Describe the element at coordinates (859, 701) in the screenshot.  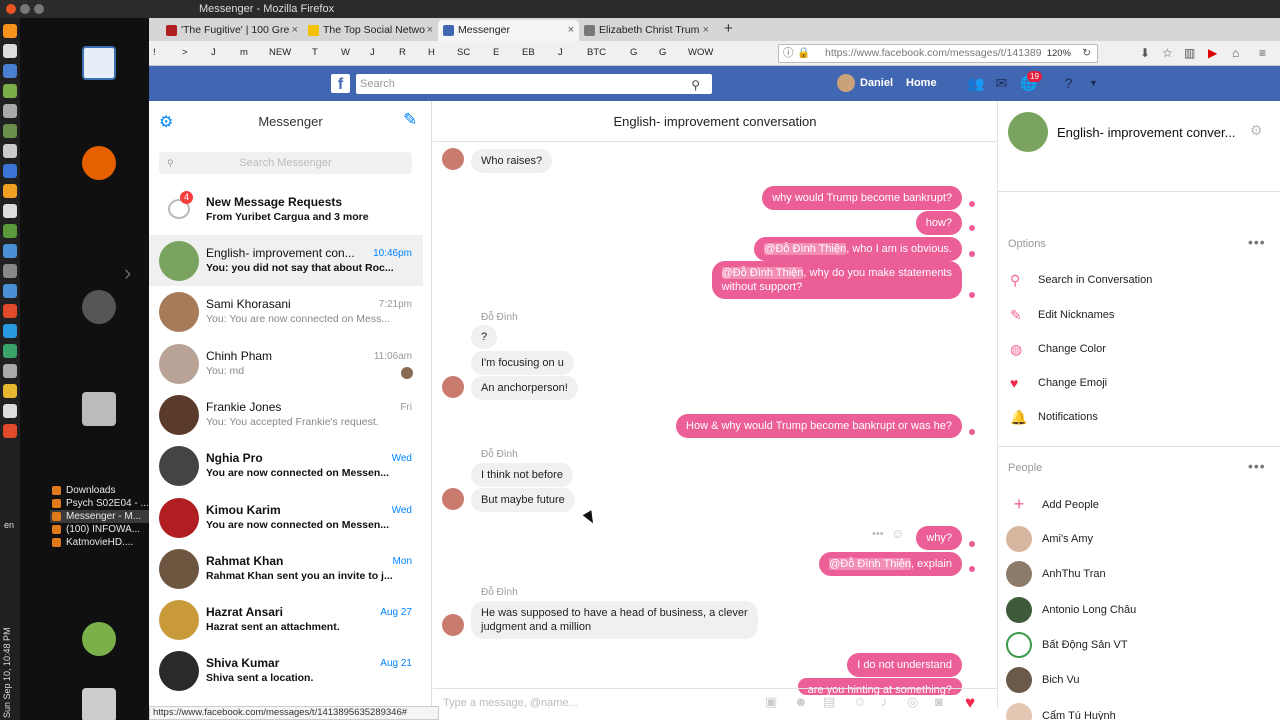
I see `emoji-icon: ☺` at that location.